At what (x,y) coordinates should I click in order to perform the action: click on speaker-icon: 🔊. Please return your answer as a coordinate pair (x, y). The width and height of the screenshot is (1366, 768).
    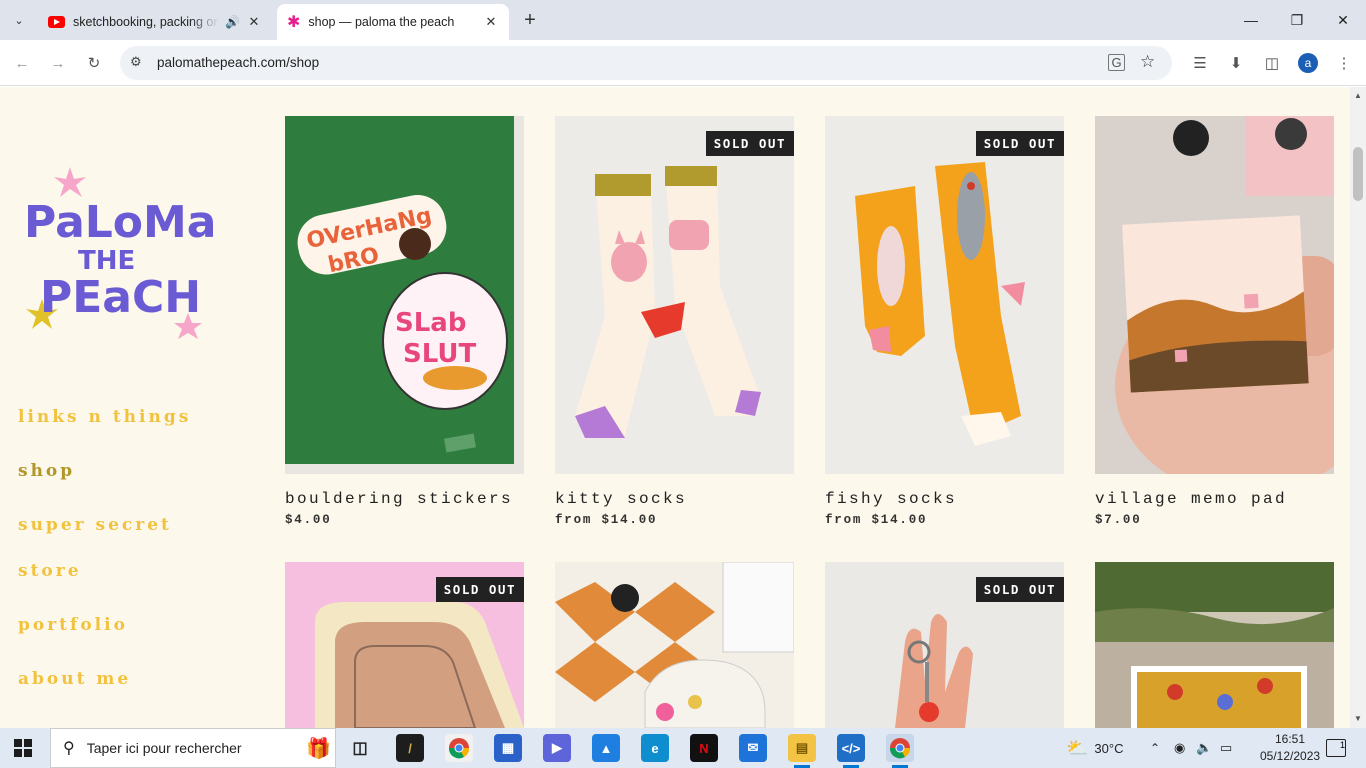
    Looking at the image, I should click on (232, 22).